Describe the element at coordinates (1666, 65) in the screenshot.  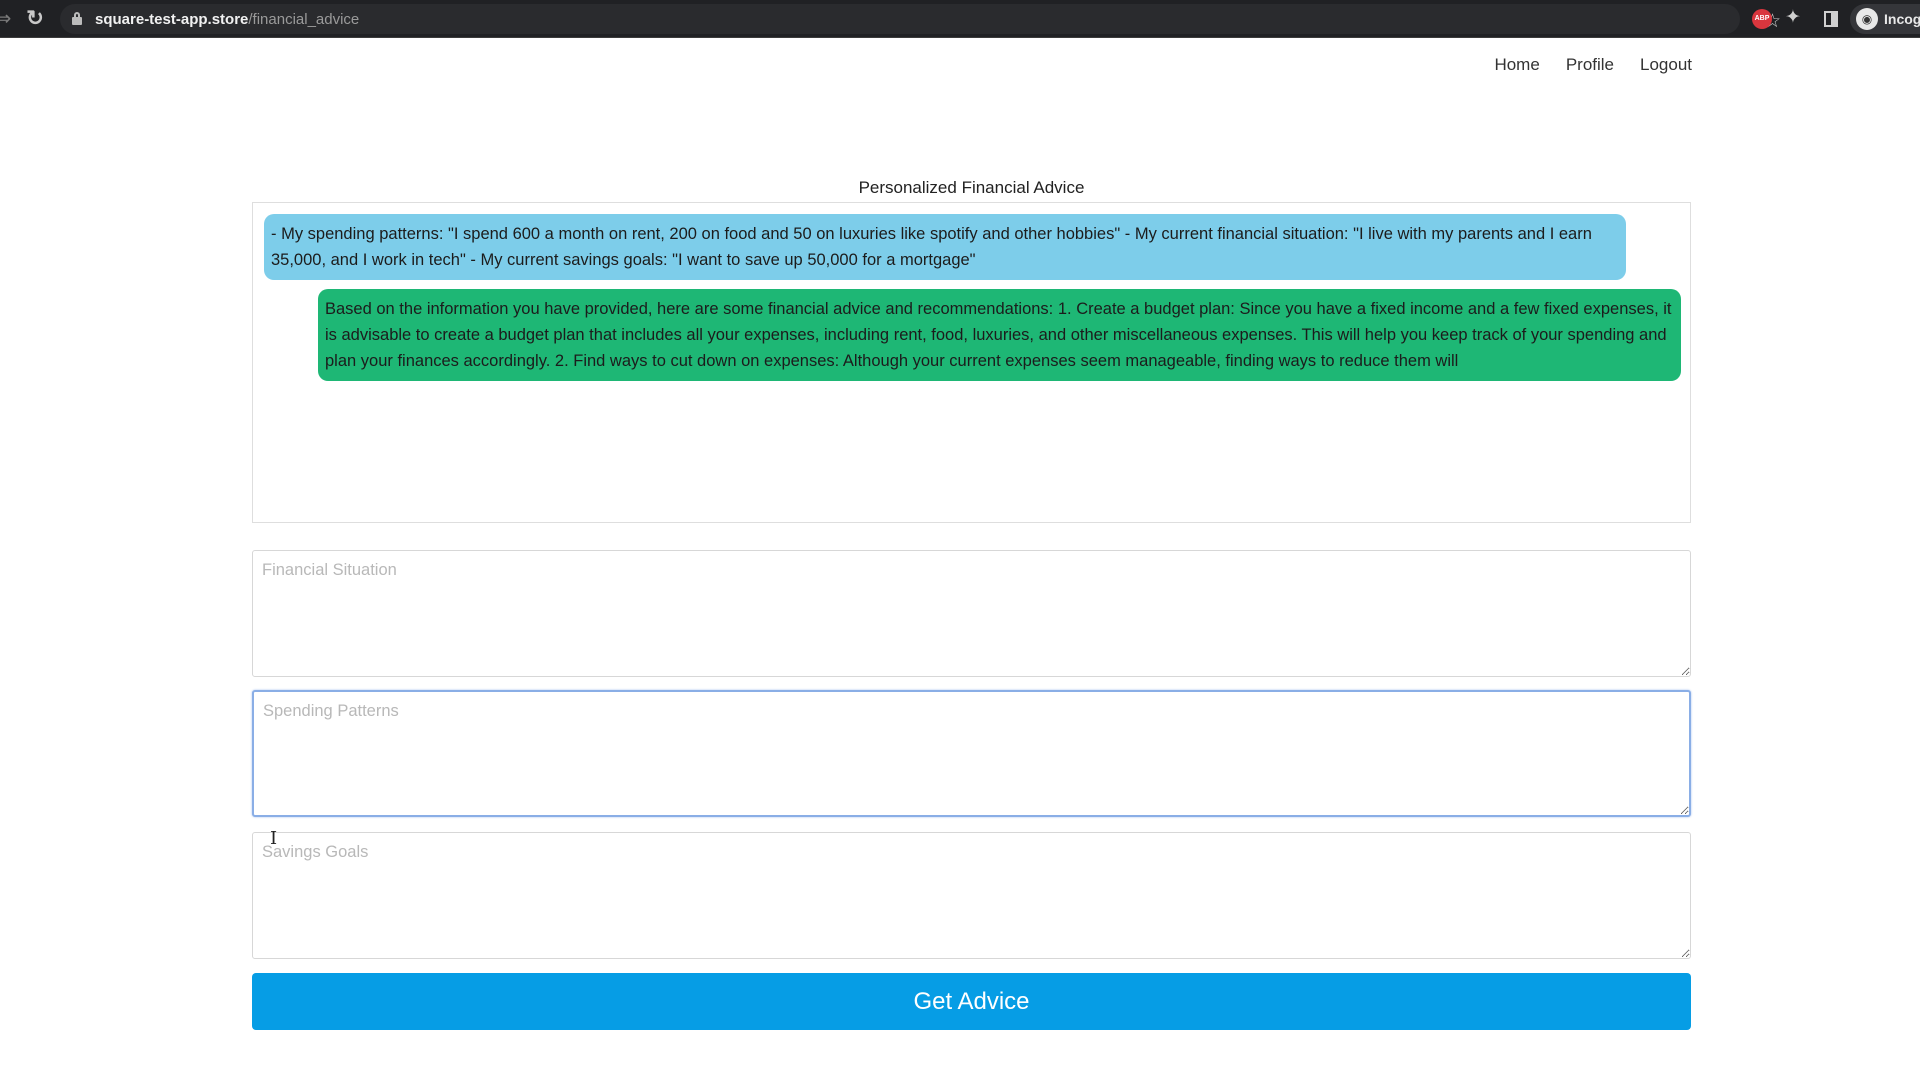
I see `nav-logout-link: Logout` at that location.